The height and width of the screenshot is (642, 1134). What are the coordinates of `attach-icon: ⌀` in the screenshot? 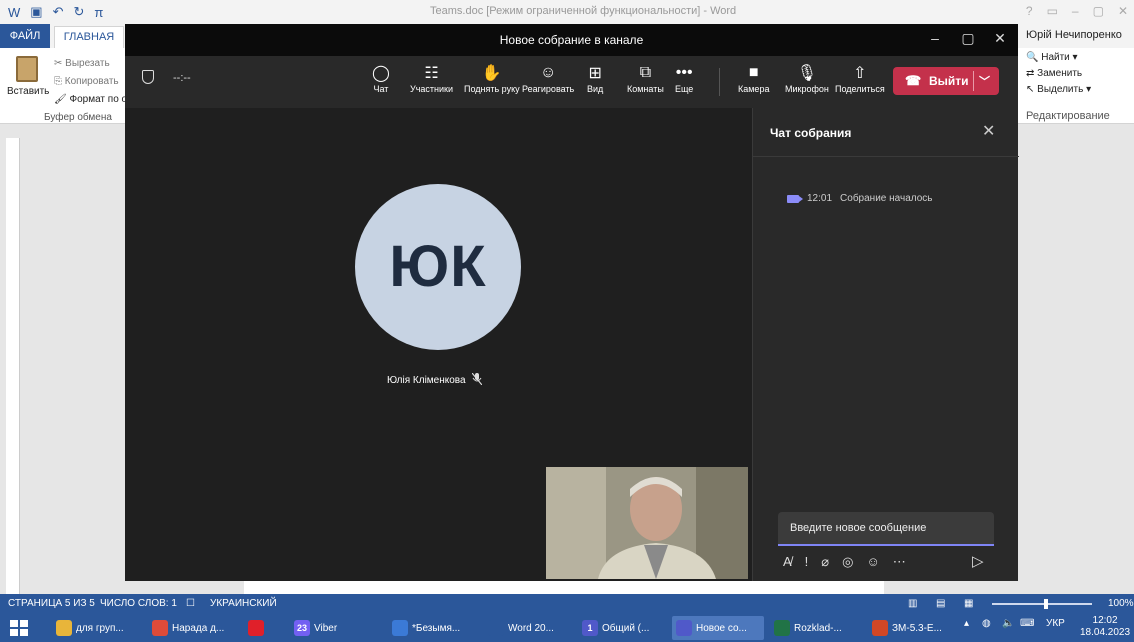 It's located at (825, 562).